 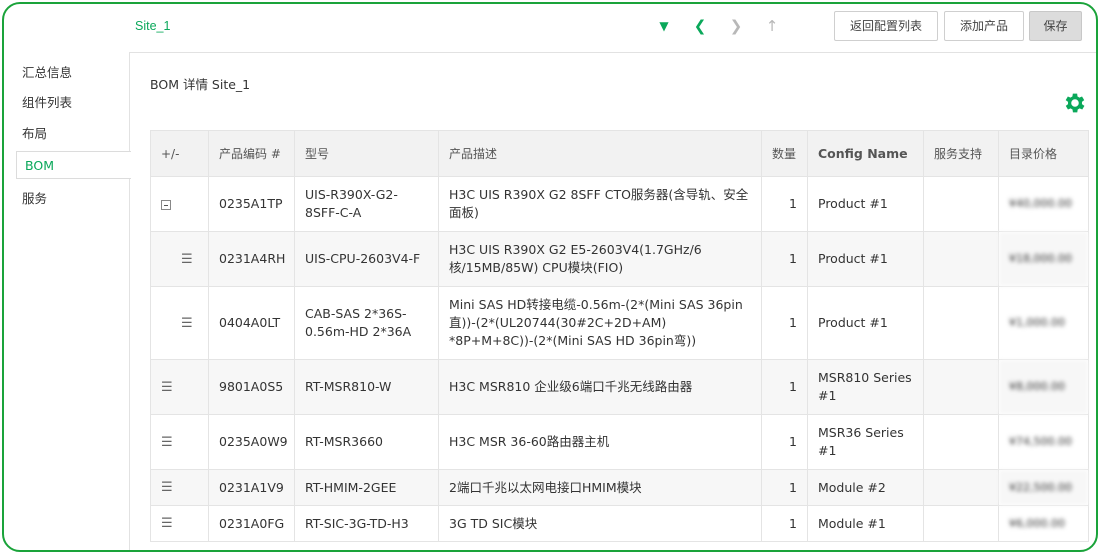 I want to click on cell-desc: H3C UIS R390X G2 8SFF CTO服务器(含导轨、安全面板), so click(x=600, y=204).